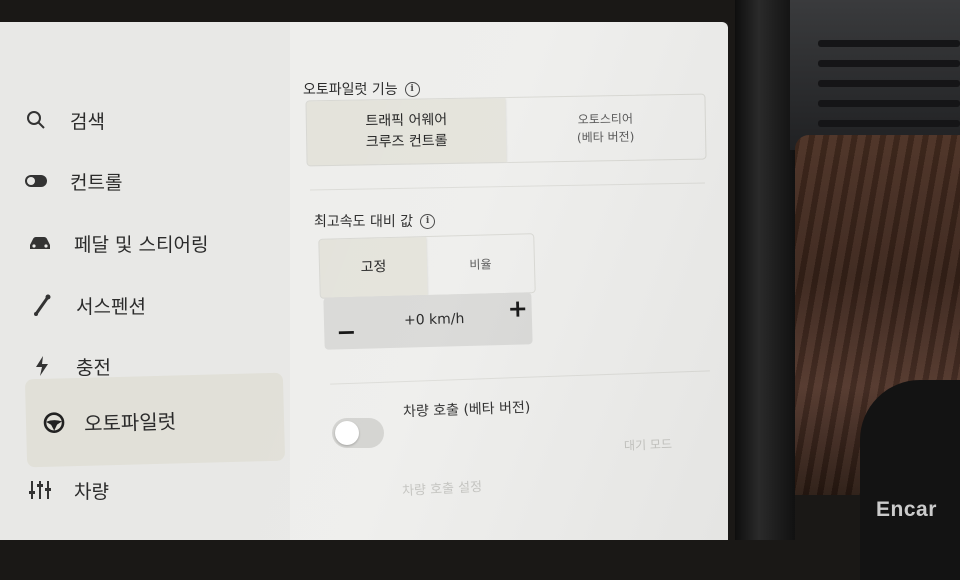 The image size is (960, 580). I want to click on summon-toggle, so click(358, 433).